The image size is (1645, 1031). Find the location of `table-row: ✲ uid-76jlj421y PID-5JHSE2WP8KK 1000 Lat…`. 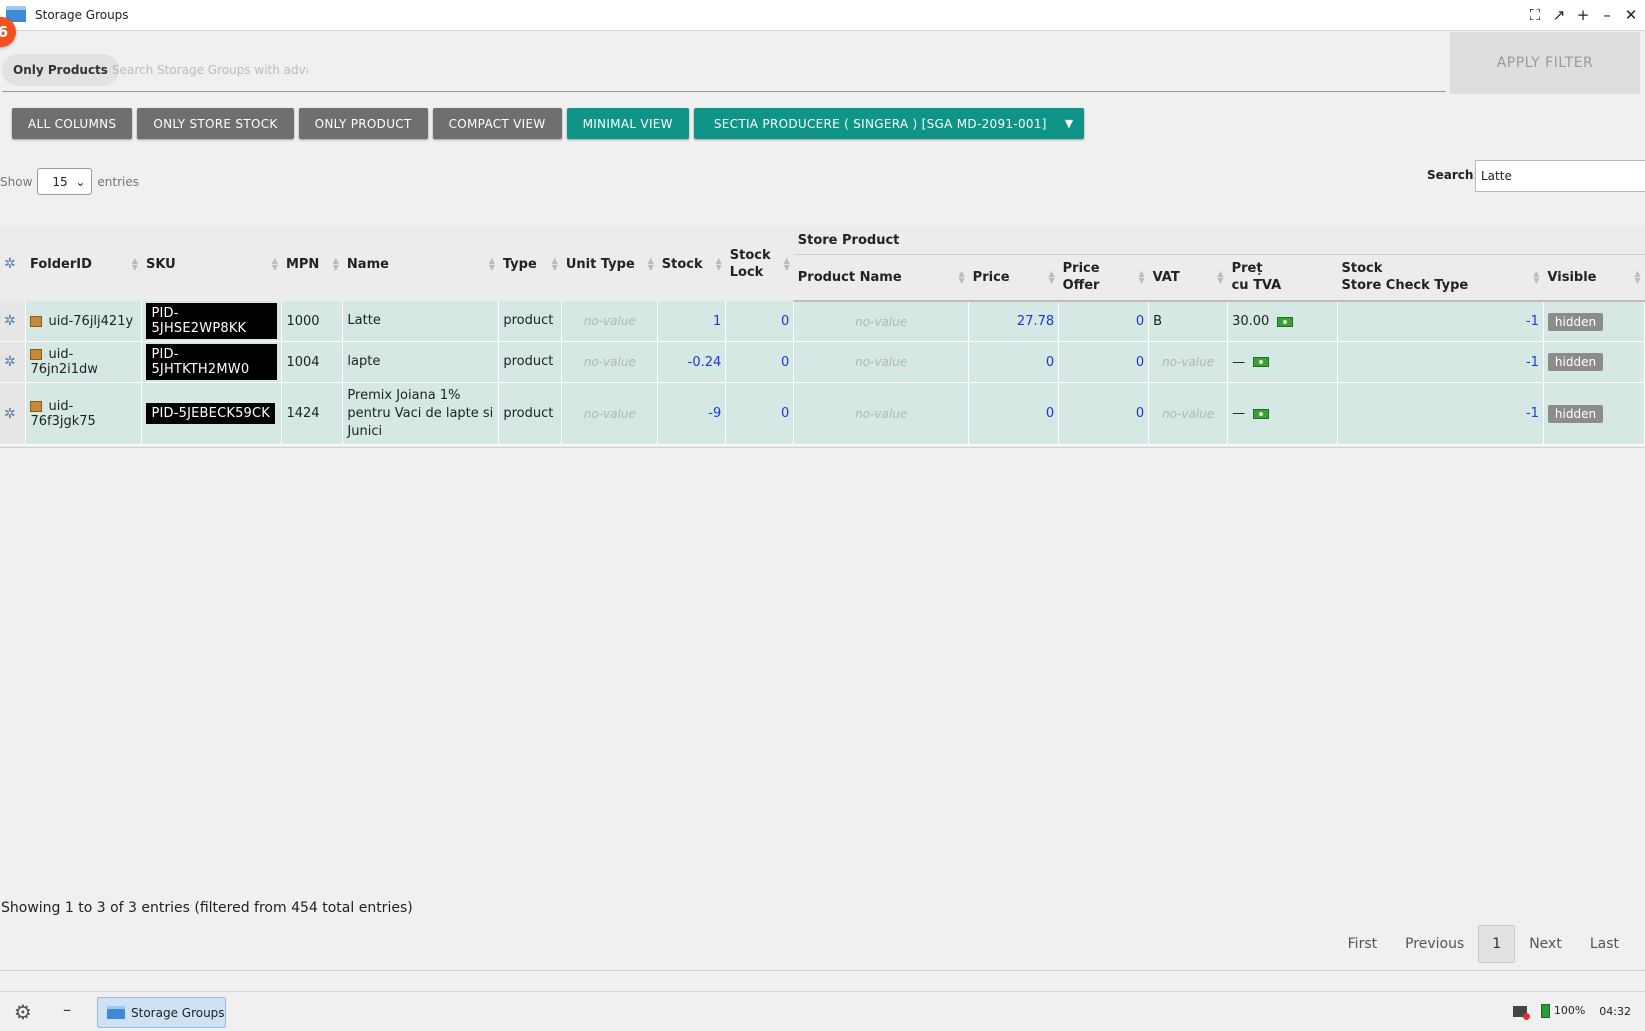

table-row: ✲ uid-76jlj421y PID-5JHSE2WP8KK 1000 Lat… is located at coordinates (822, 321).